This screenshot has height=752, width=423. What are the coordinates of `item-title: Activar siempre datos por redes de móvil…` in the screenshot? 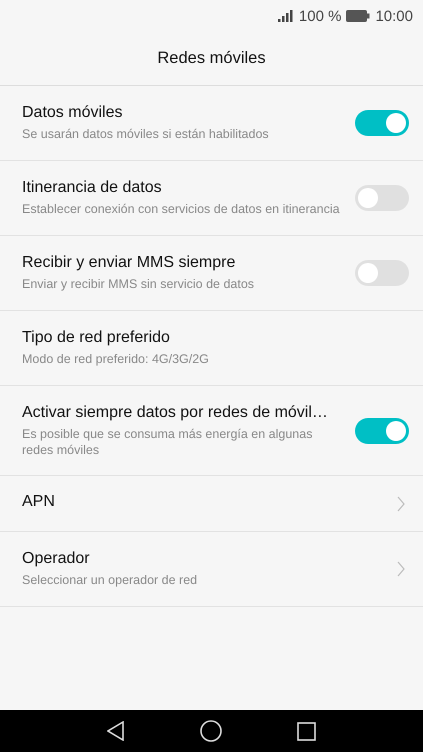 It's located at (175, 413).